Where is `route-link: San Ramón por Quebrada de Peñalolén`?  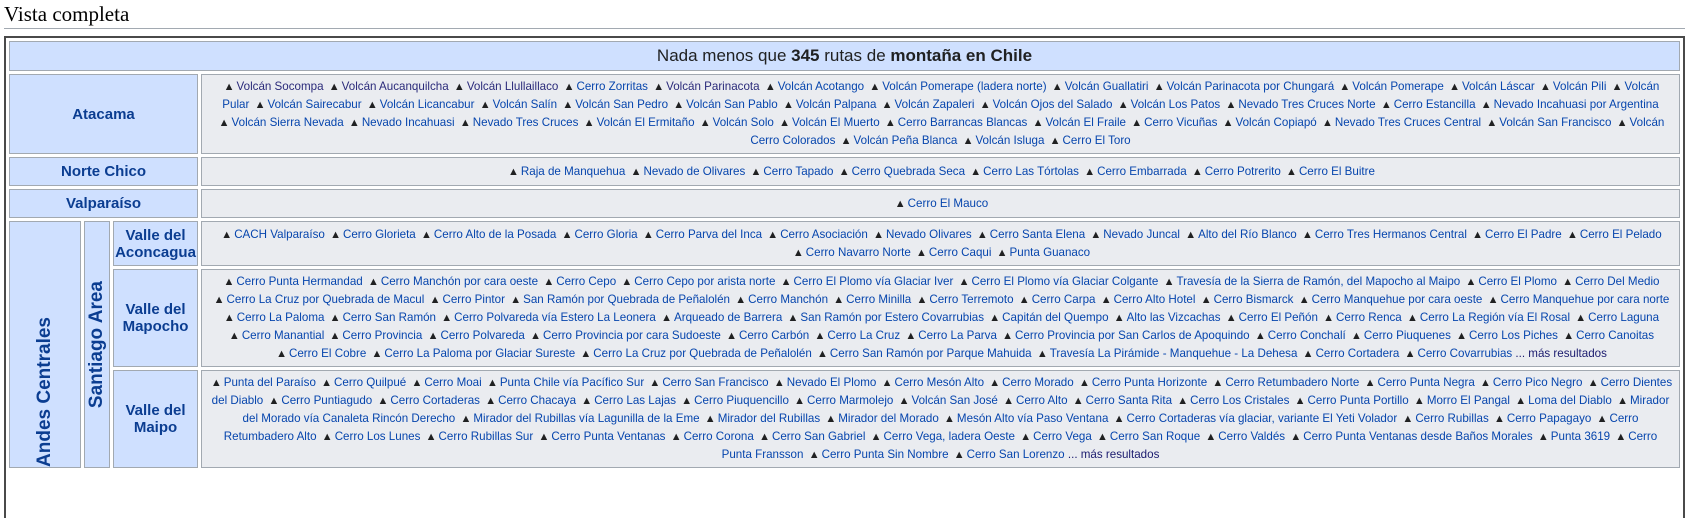 route-link: San Ramón por Quebrada de Peñalolén is located at coordinates (626, 299).